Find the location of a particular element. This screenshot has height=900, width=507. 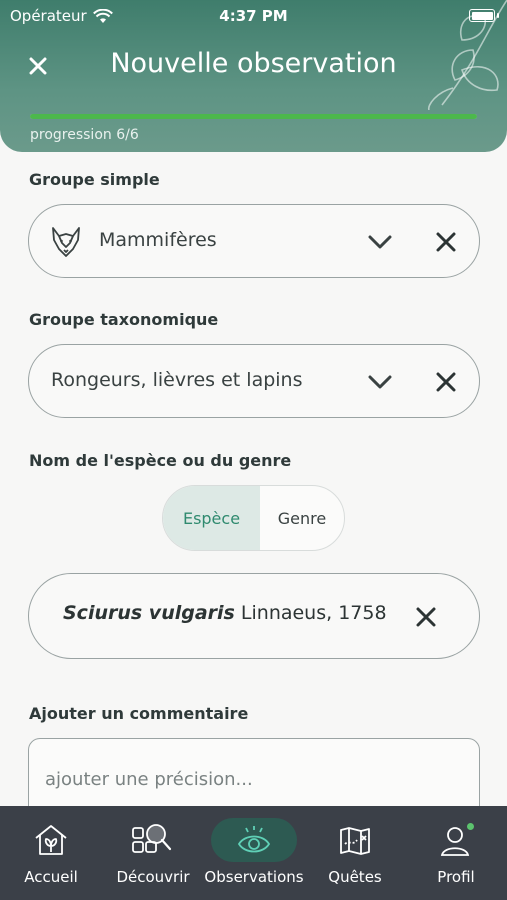

page-title: Nouvelle observation is located at coordinates (253, 63).